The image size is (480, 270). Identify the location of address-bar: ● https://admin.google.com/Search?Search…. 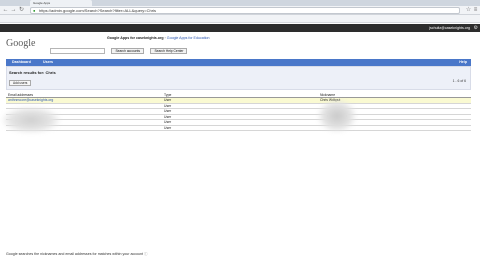
(245, 10).